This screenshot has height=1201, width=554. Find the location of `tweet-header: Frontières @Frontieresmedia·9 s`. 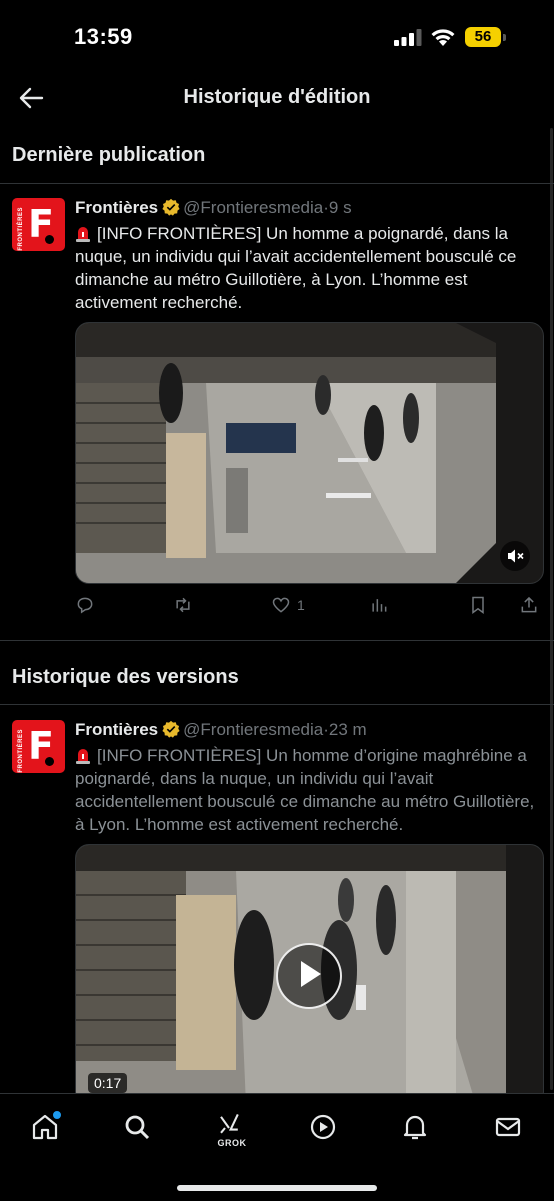

tweet-header: Frontières @Frontieresmedia·9 s is located at coordinates (213, 207).